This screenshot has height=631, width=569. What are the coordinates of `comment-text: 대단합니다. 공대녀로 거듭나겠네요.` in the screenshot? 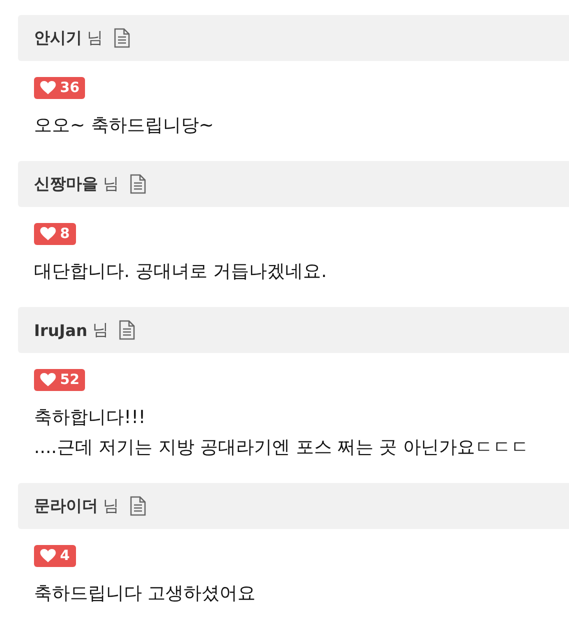 It's located at (181, 272).